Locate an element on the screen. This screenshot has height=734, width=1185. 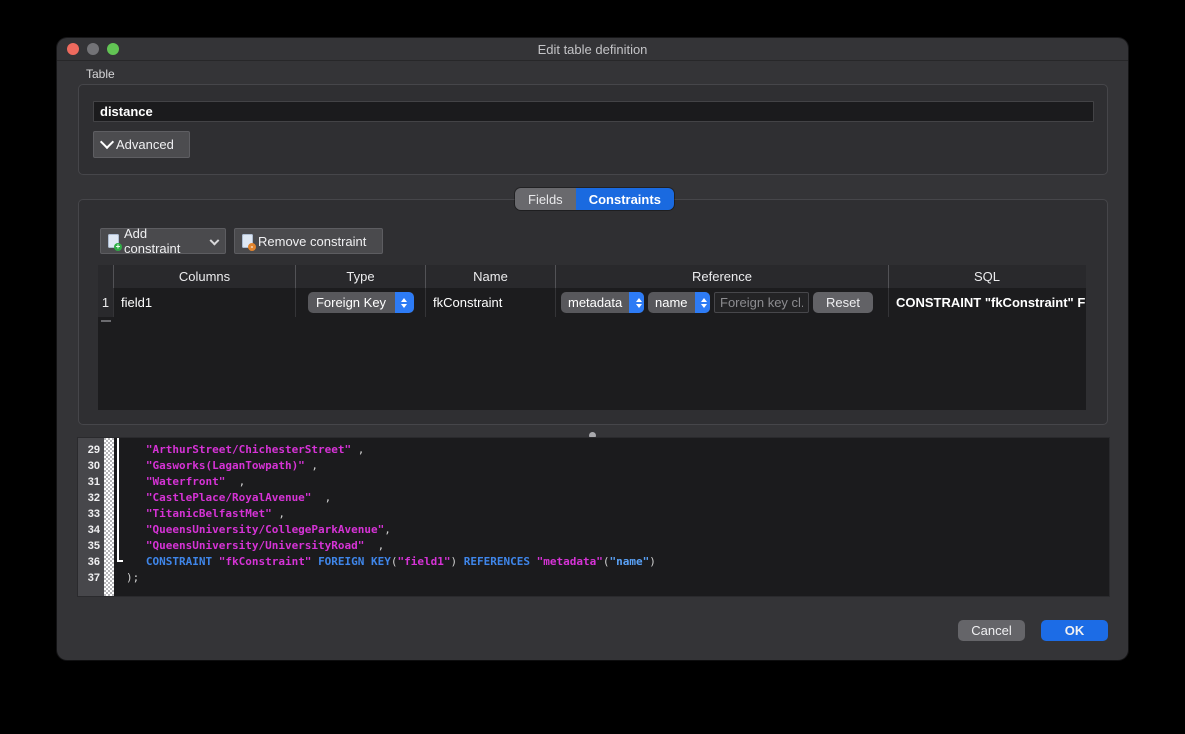
header-columns: Columns is located at coordinates (205, 276).